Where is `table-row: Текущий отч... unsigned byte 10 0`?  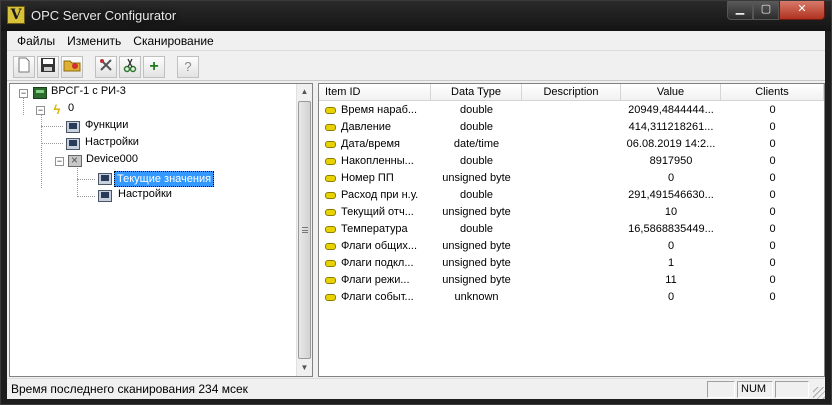
table-row: Текущий отч... unsigned byte 10 0 is located at coordinates (571, 212).